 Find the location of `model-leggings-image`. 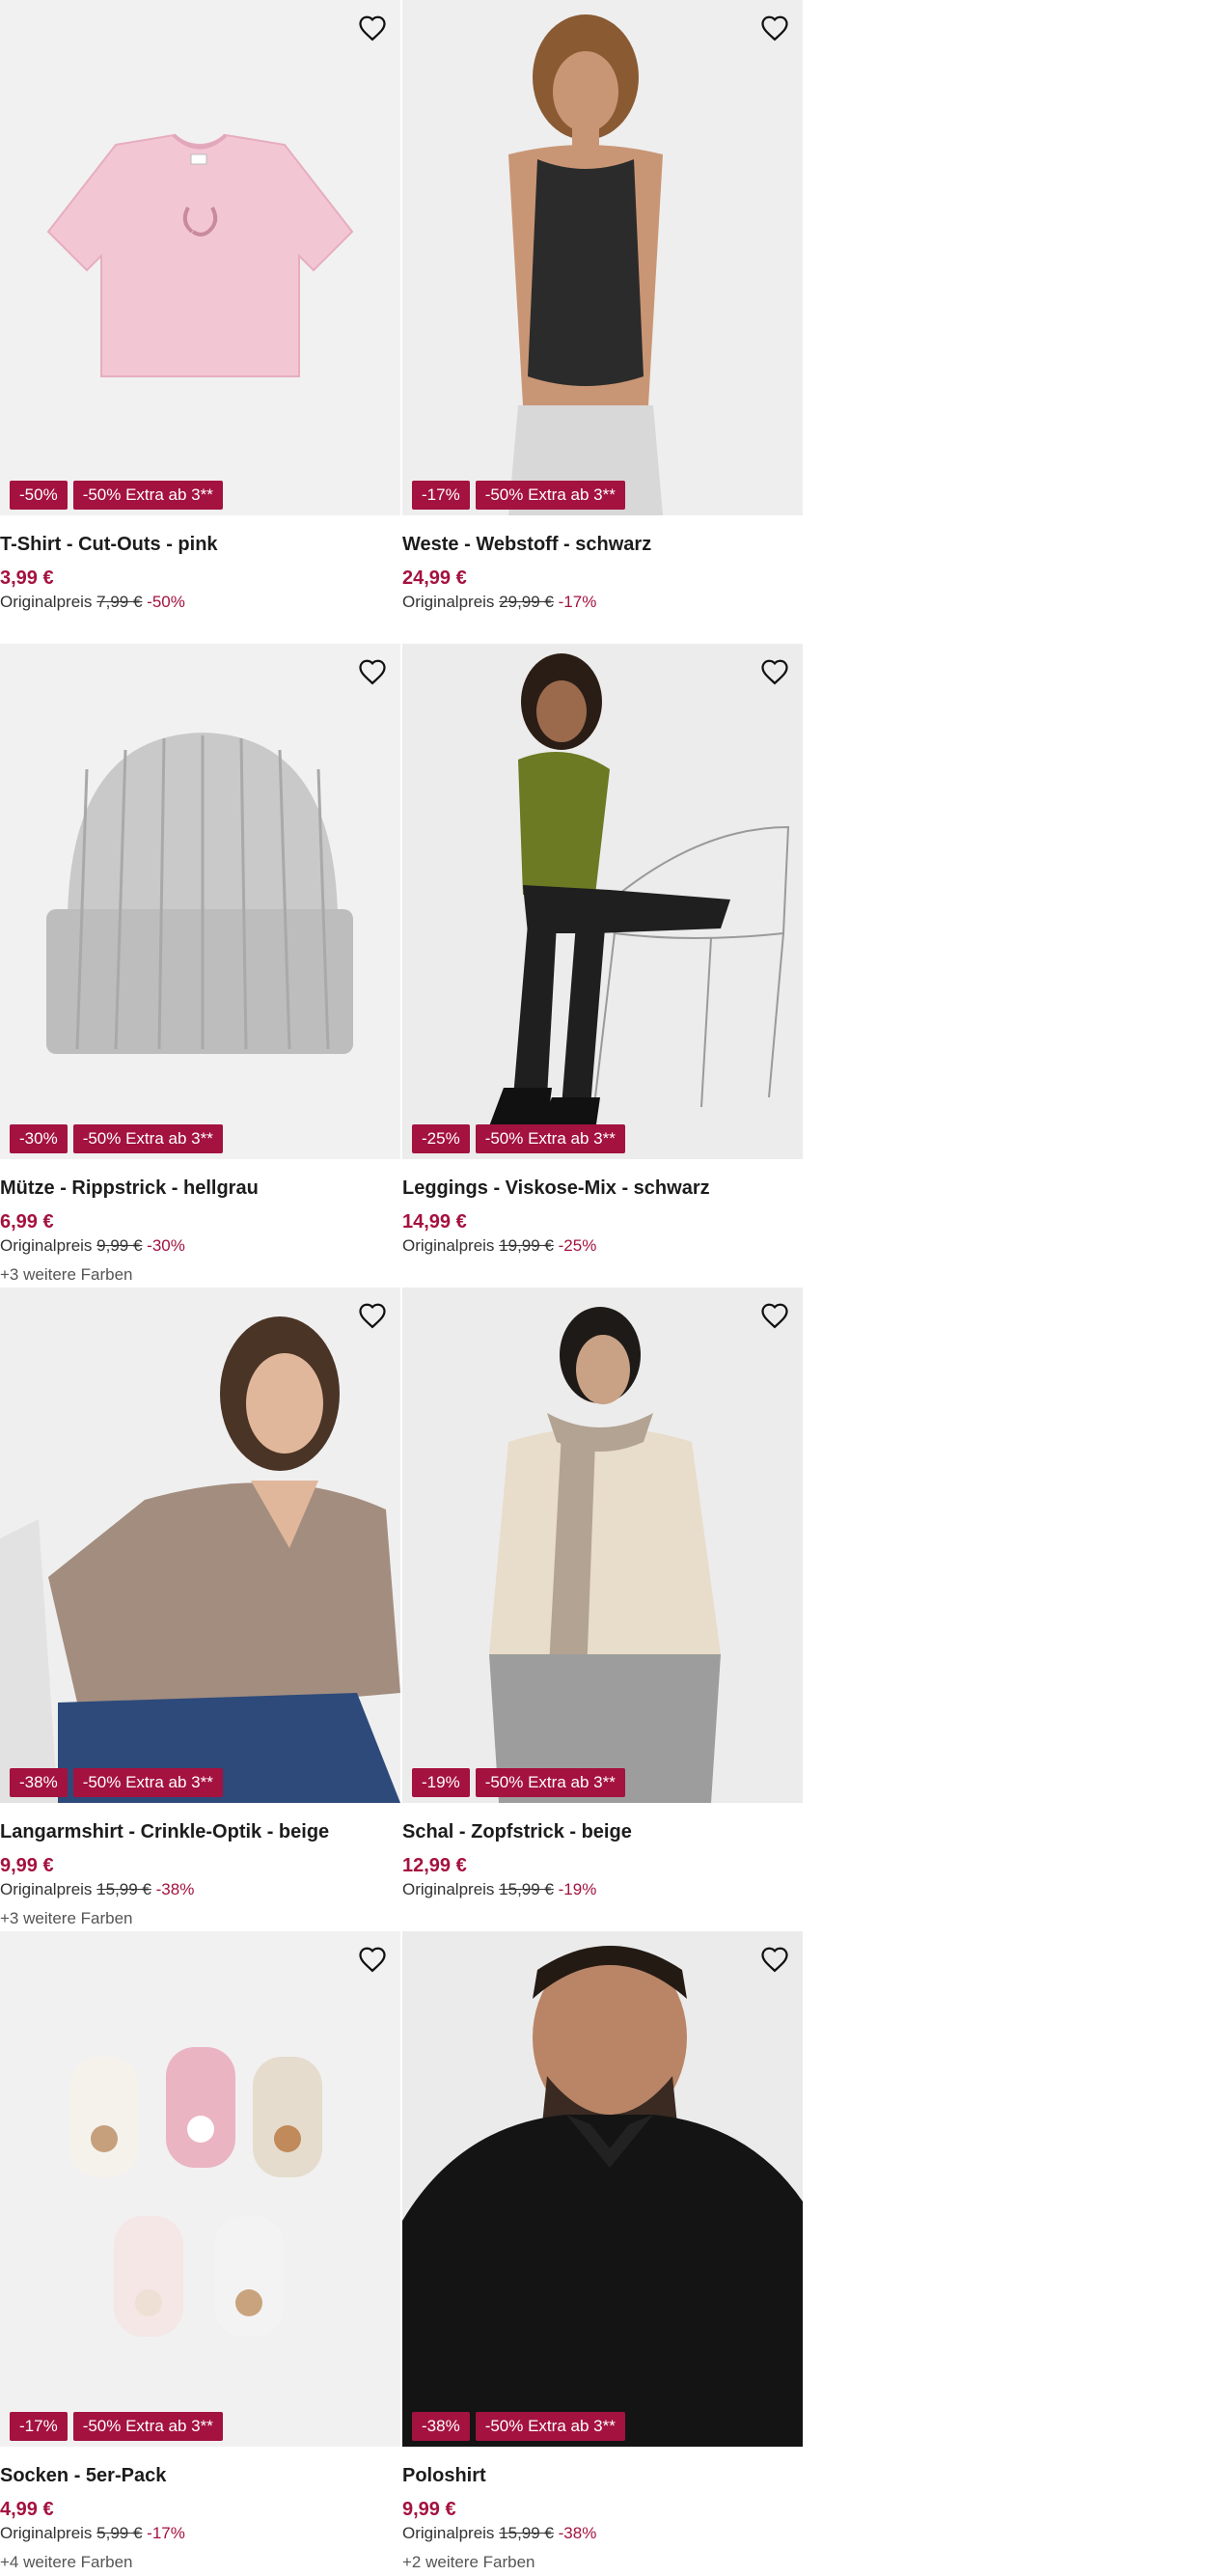

model-leggings-image is located at coordinates (602, 901).